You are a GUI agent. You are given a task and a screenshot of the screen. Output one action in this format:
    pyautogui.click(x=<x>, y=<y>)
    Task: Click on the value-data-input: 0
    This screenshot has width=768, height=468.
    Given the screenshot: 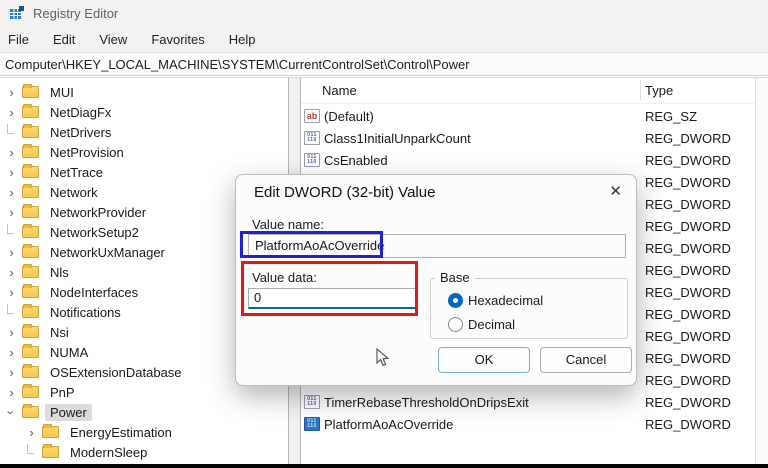 What is the action you would take?
    pyautogui.click(x=332, y=298)
    